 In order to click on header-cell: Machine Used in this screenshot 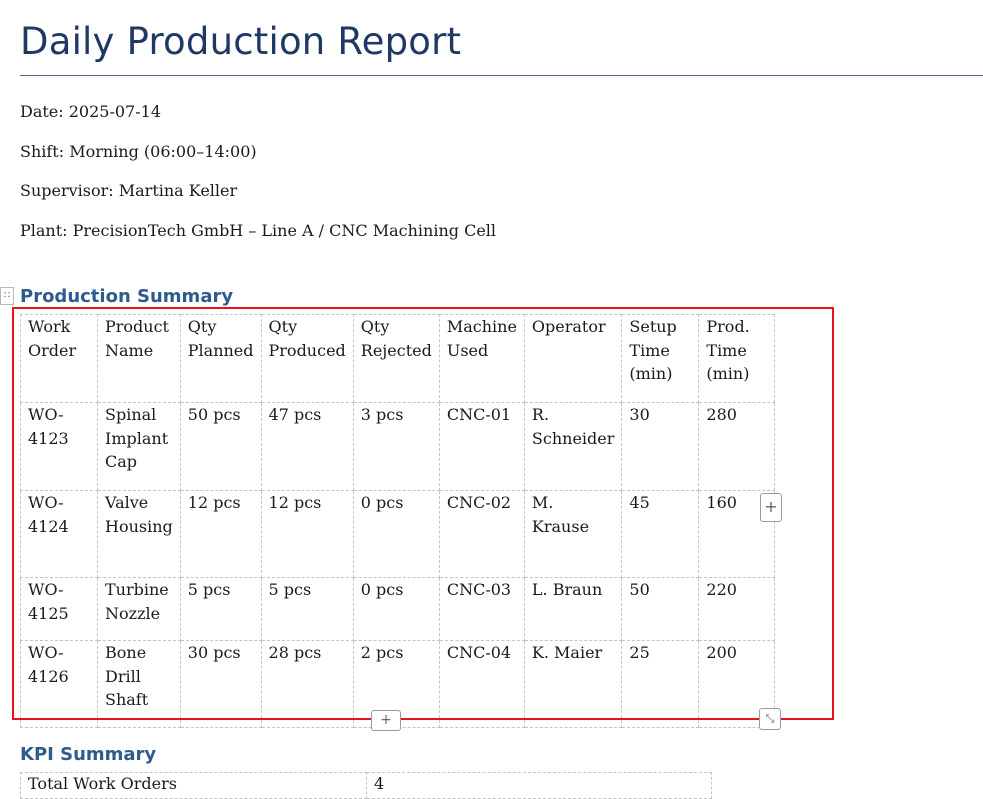, I will do `click(481, 358)`.